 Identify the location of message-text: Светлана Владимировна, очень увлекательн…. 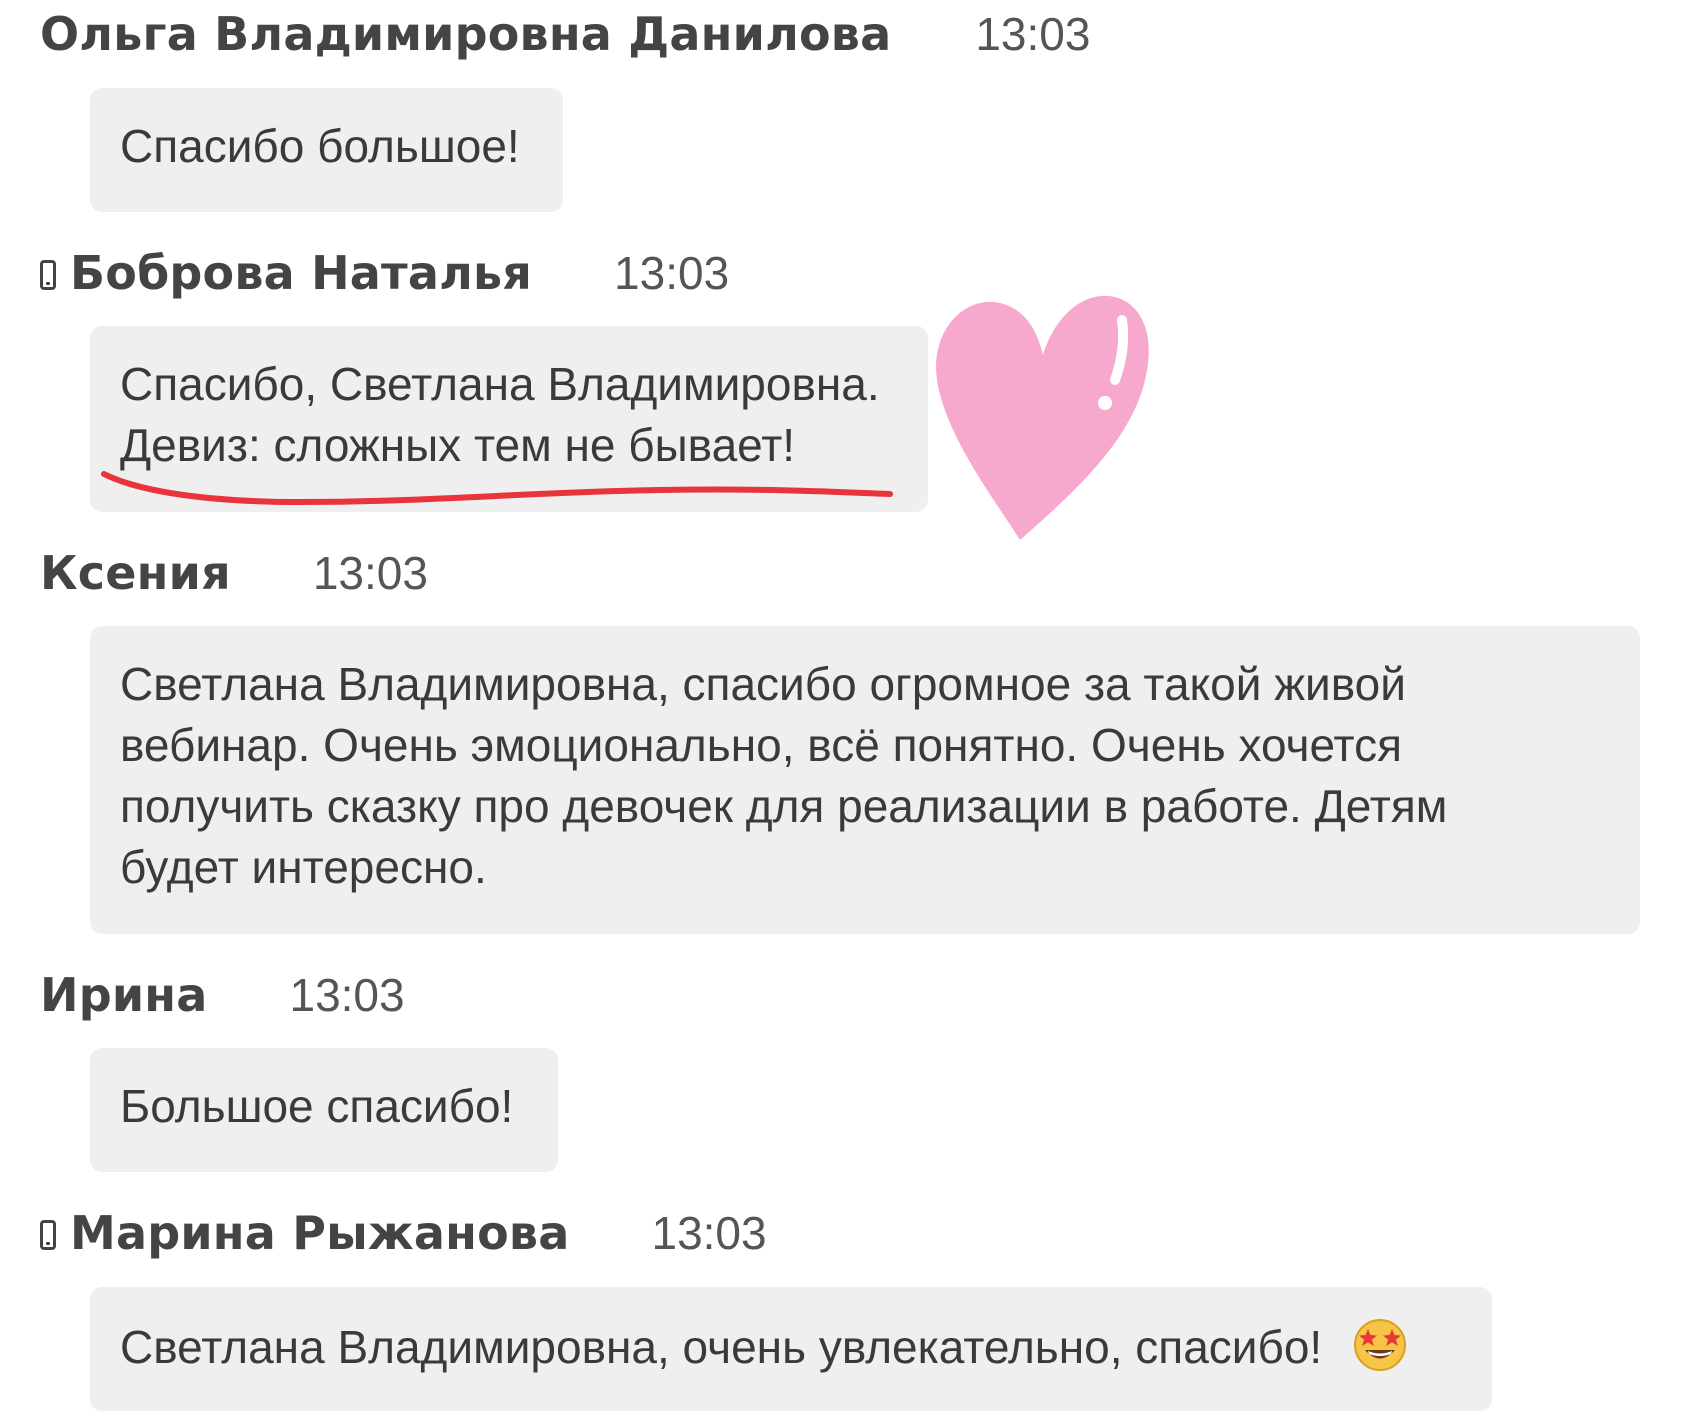
(721, 1347).